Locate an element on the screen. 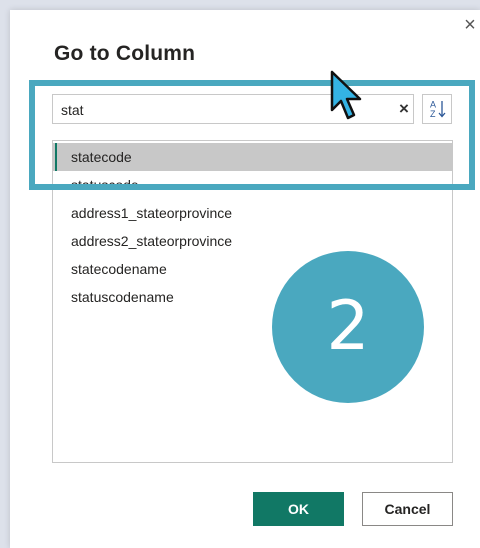 Image resolution: width=480 pixels, height=548 pixels. mouse-pointer-icon is located at coordinates (346, 95).